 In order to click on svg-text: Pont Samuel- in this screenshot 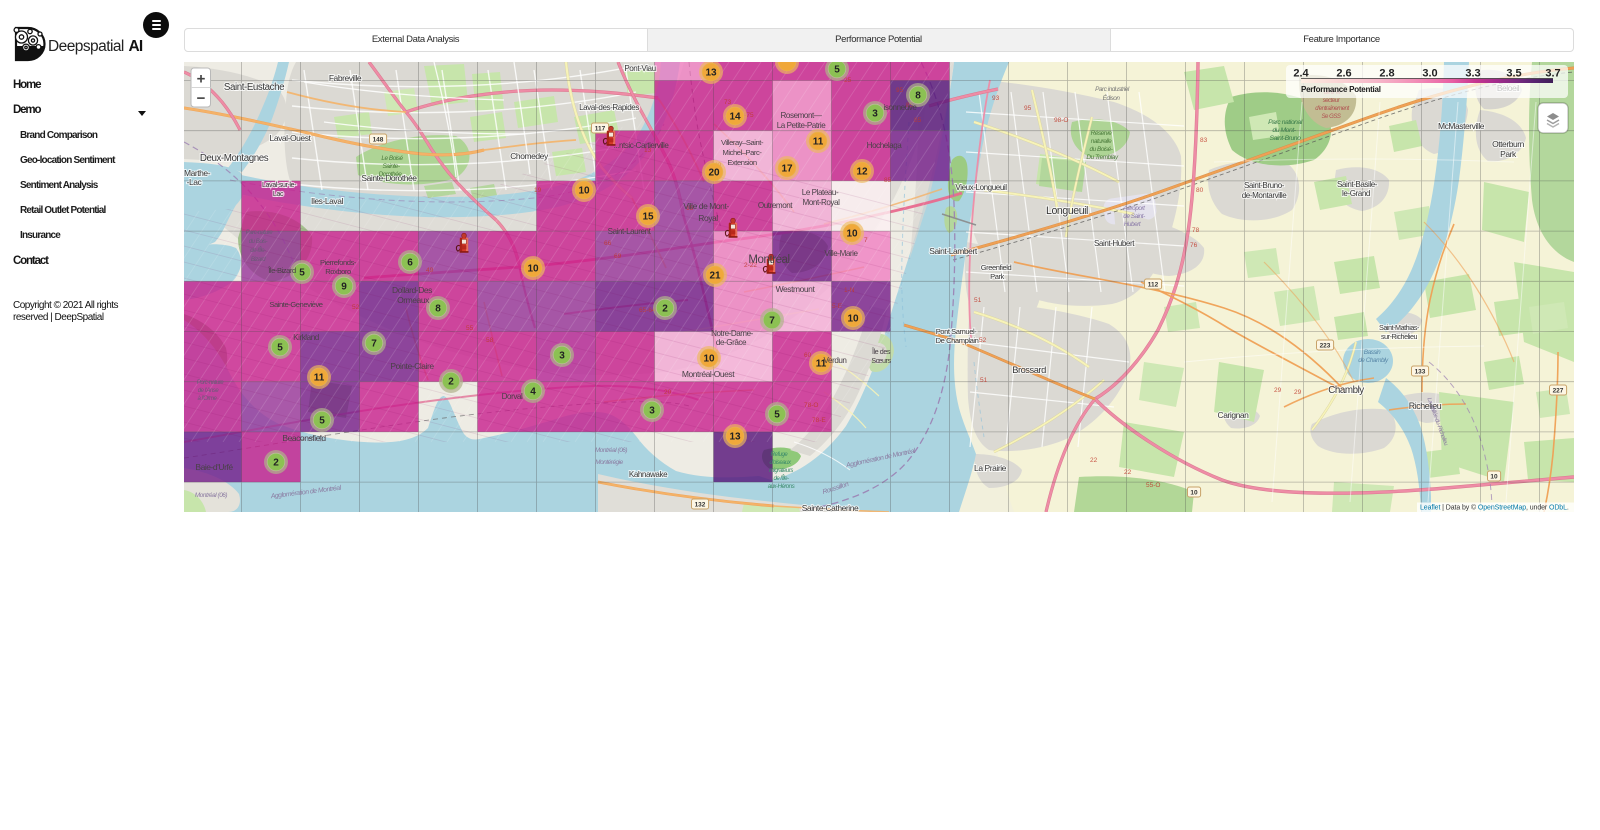, I will do `click(956, 331)`.